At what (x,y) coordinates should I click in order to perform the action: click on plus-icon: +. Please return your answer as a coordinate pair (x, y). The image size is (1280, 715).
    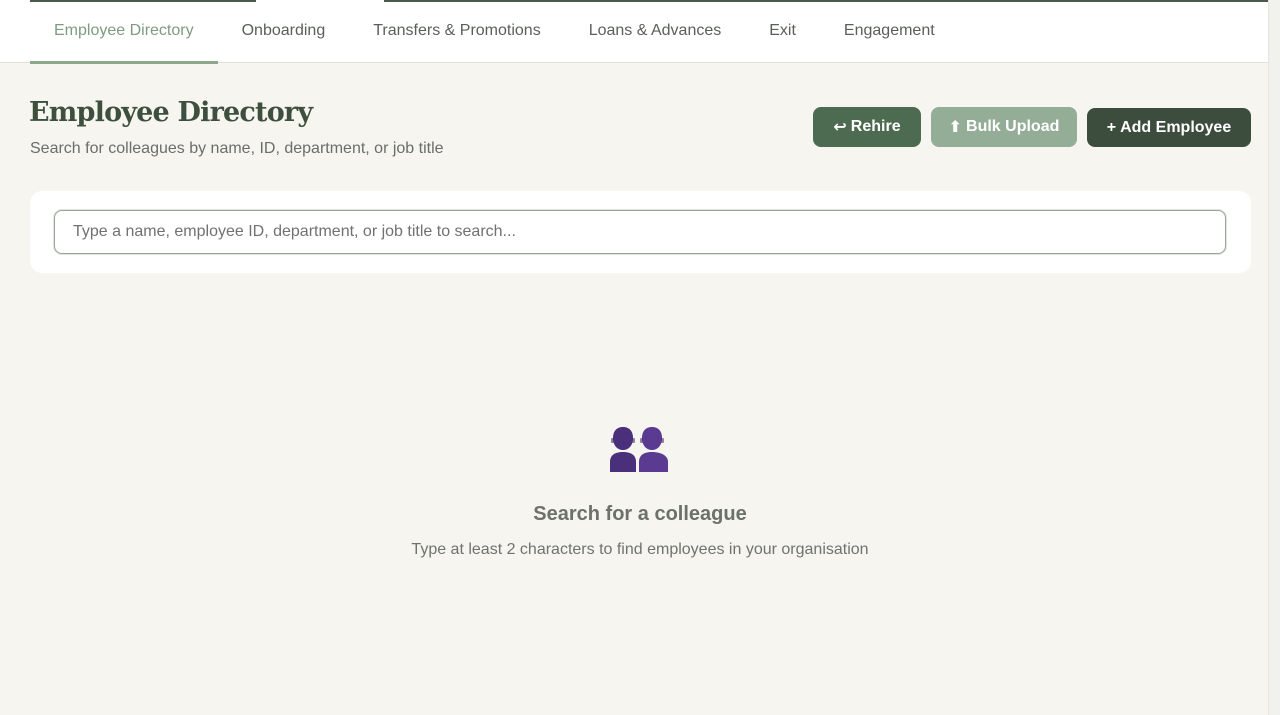
    Looking at the image, I should click on (1111, 127).